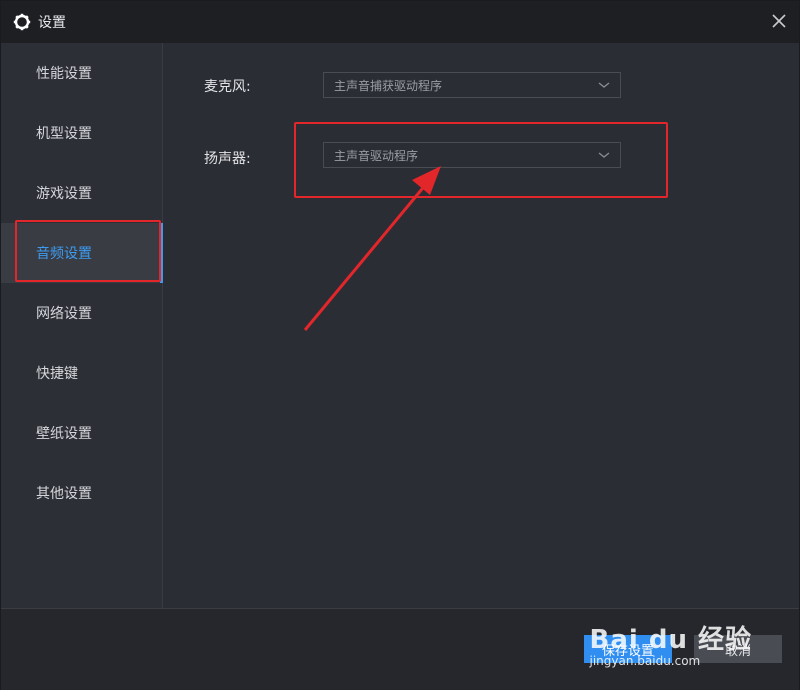 This screenshot has height=690, width=800. What do you see at coordinates (57, 374) in the screenshot?
I see `sidebar-item-label: 快捷键` at bounding box center [57, 374].